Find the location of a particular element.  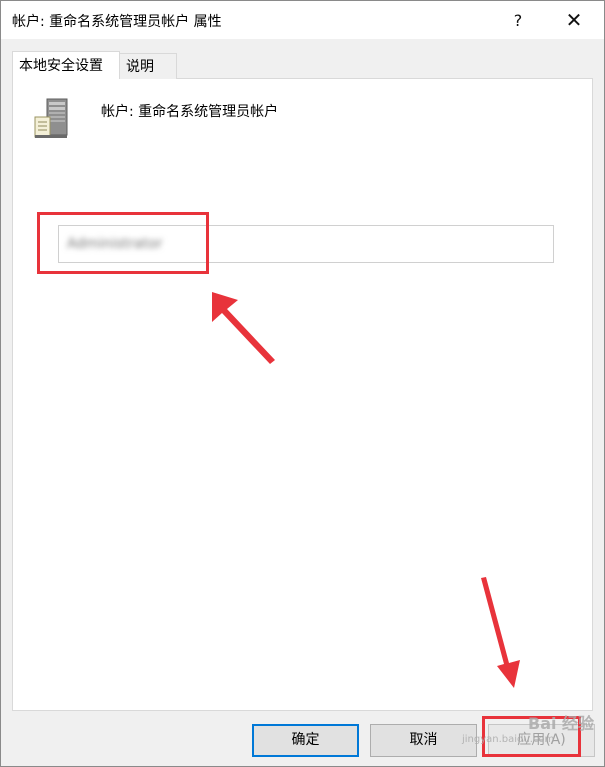

title-bar: 帐户: 重命名系统管理员帐户 属性 ? ✕ is located at coordinates (302, 20).